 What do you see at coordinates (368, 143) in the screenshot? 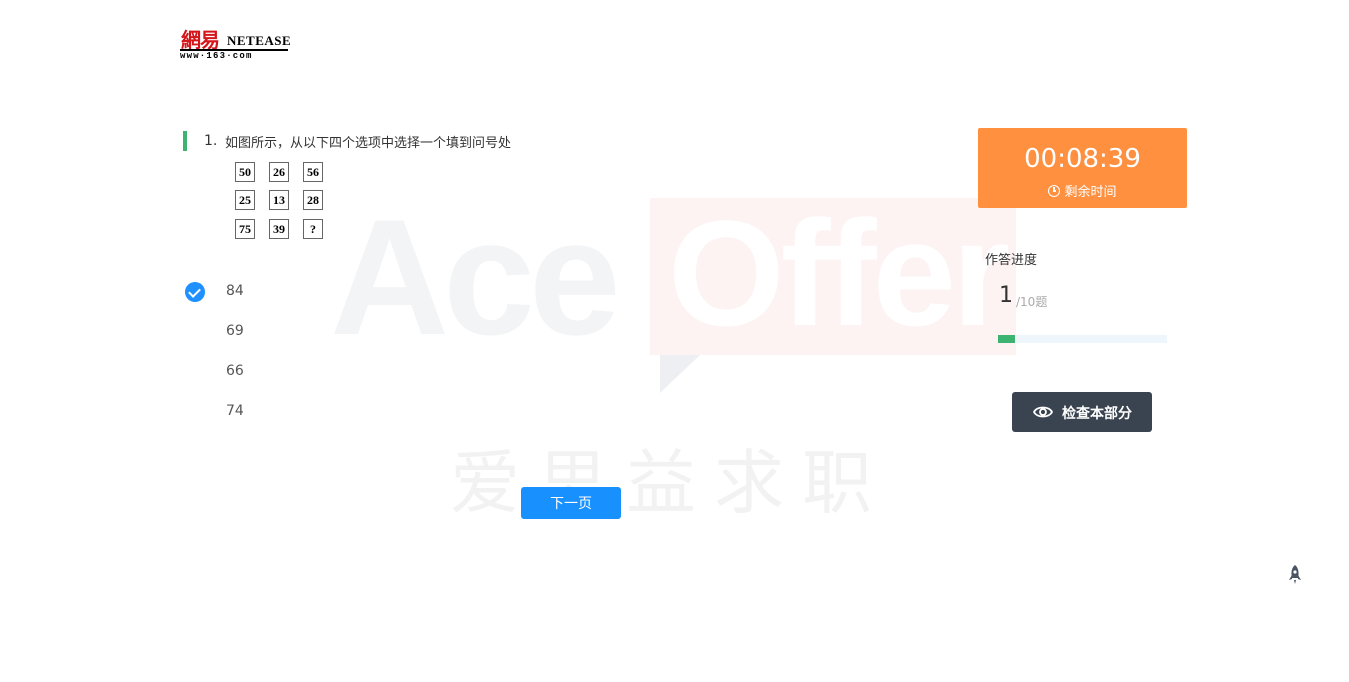
I see `question-text: 如图所示，从以下四个选项中选择一个填到问号处` at bounding box center [368, 143].